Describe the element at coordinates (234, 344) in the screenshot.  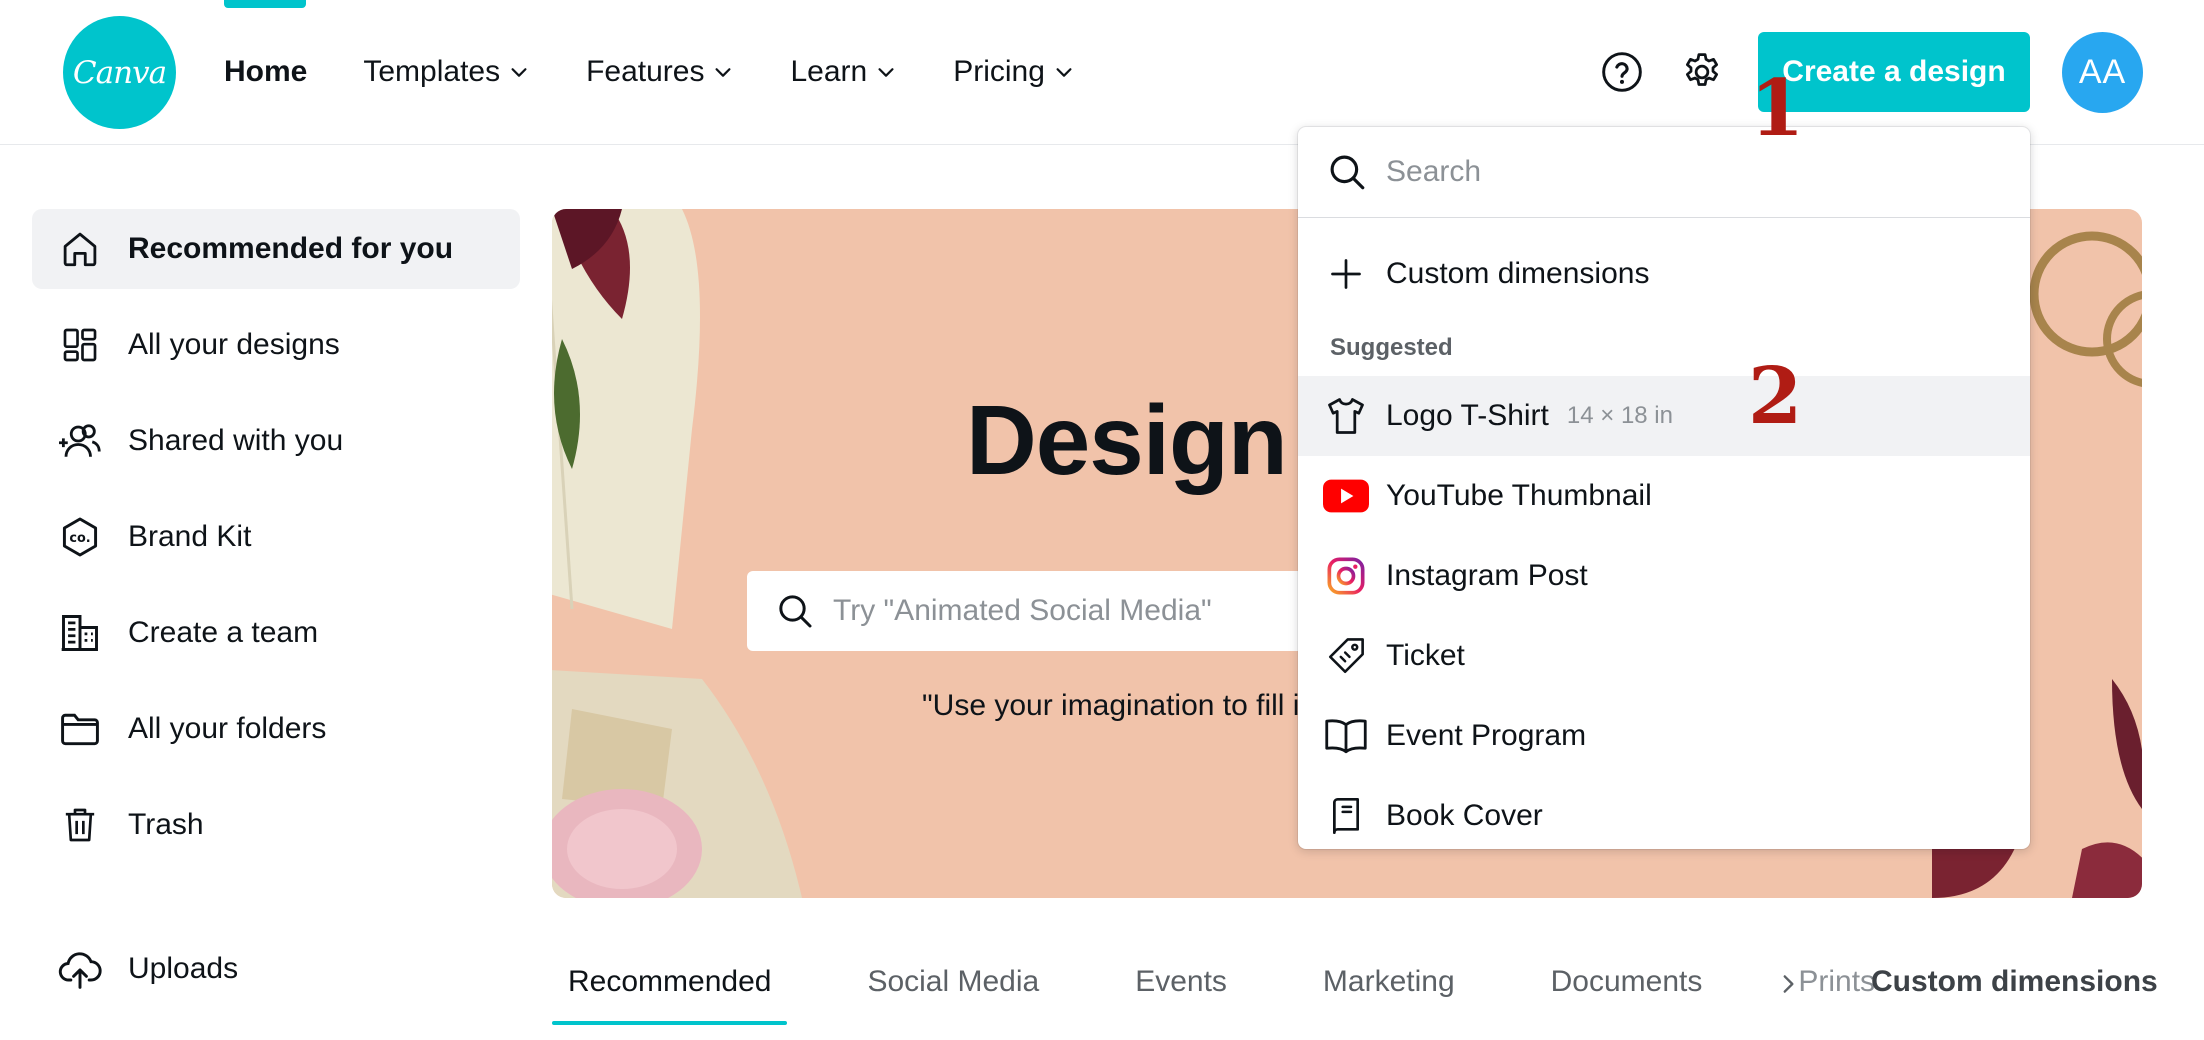
I see `sidebar-item-label: All your designs` at that location.